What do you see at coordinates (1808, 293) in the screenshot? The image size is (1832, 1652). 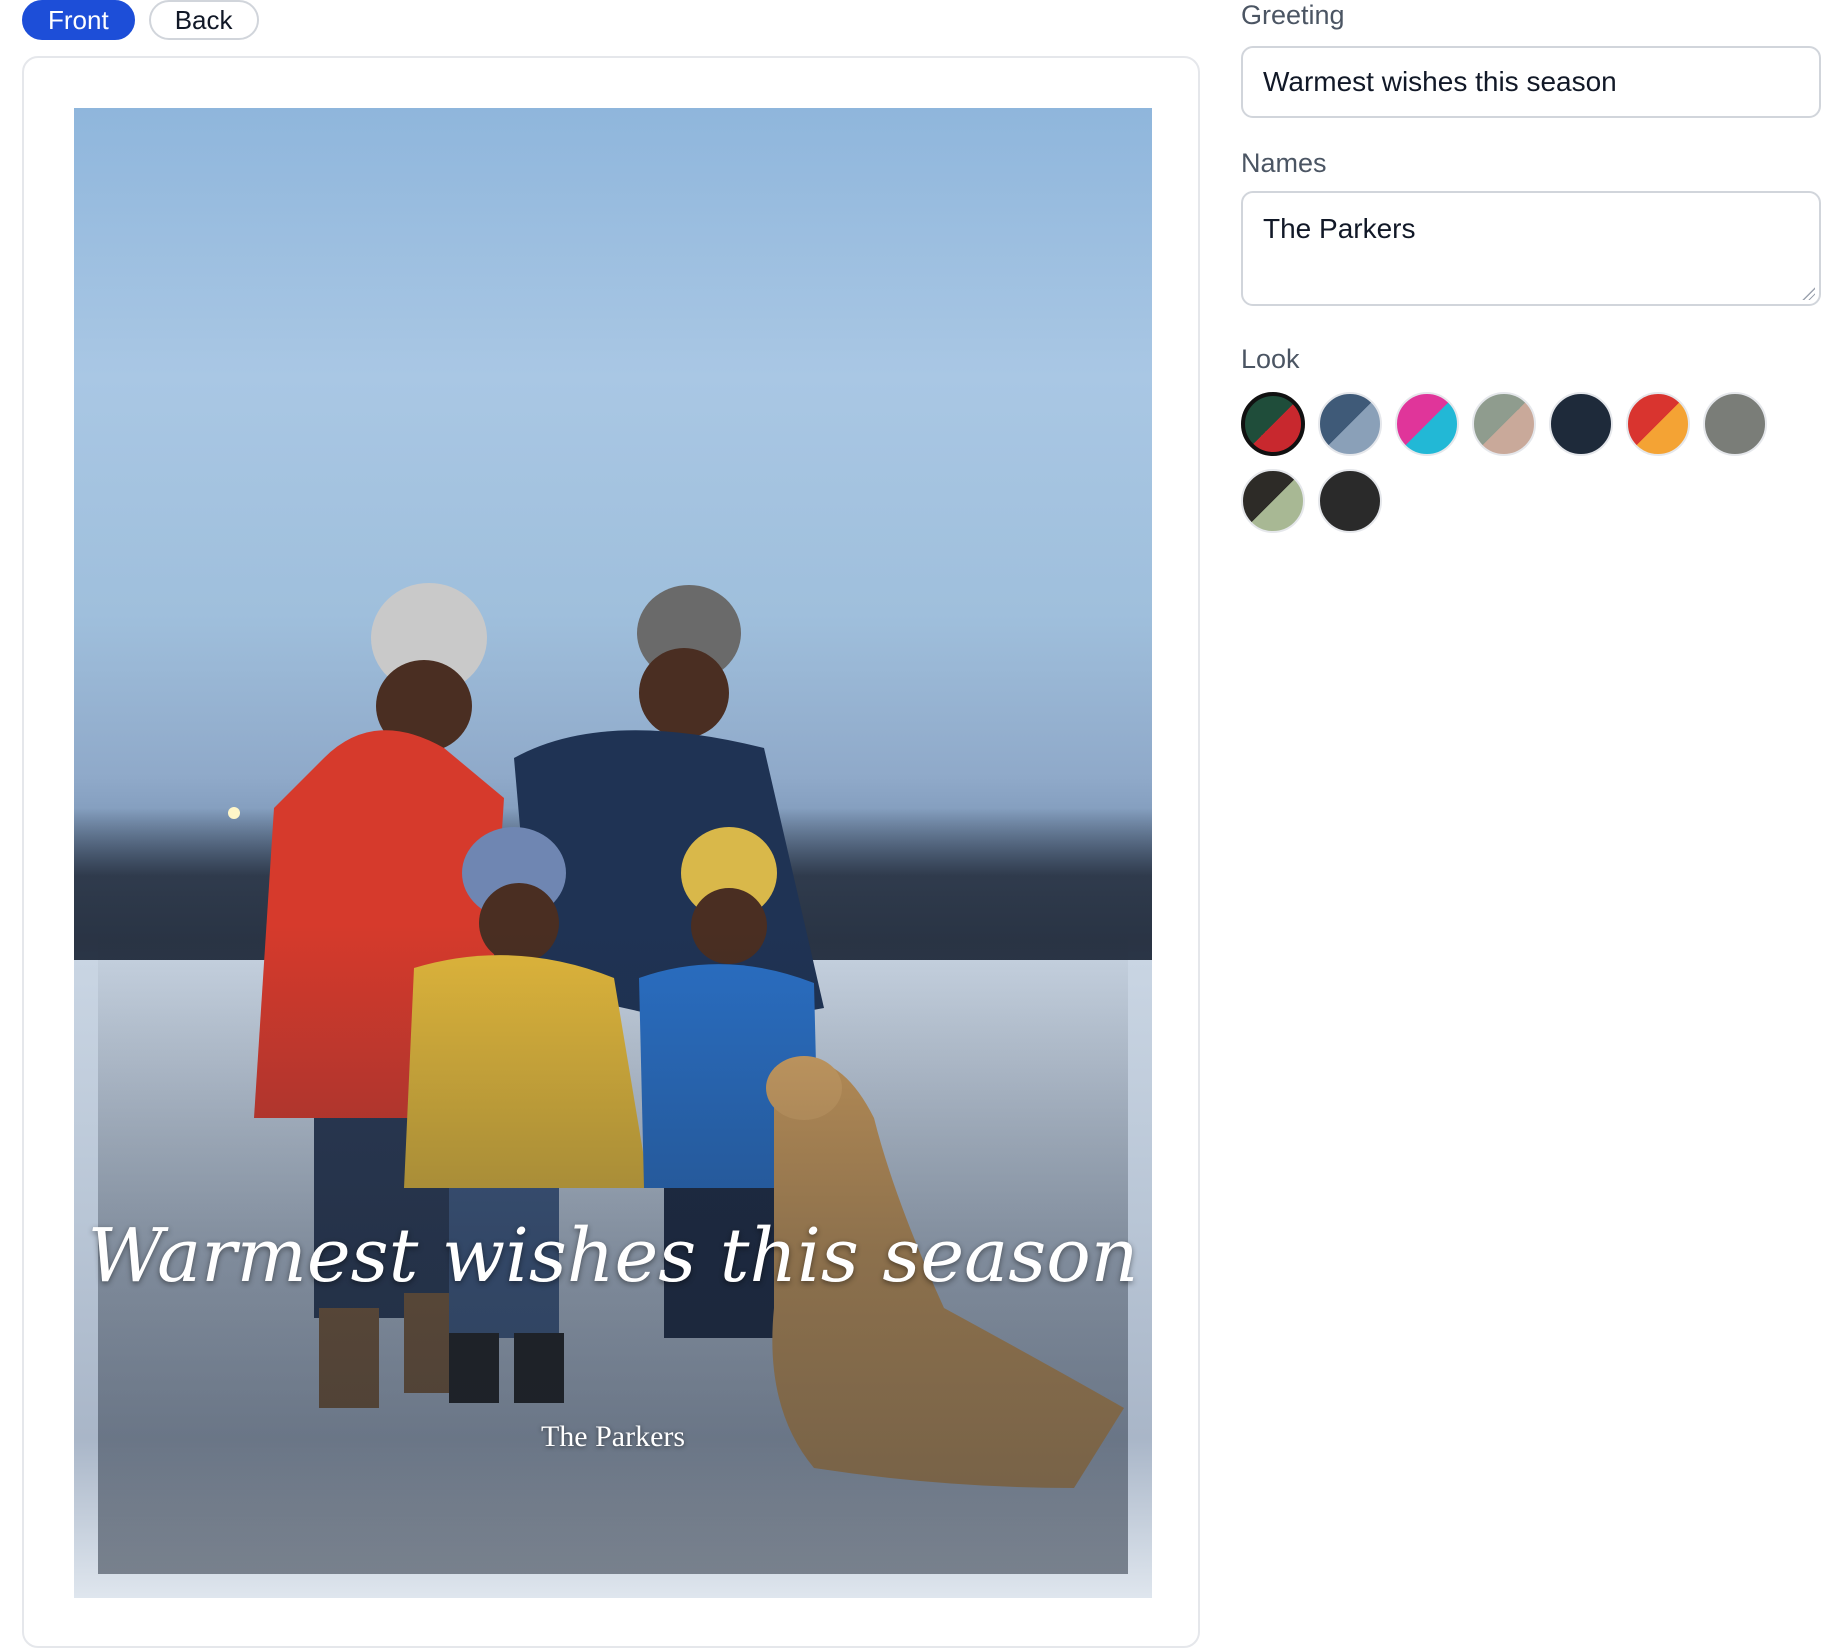 I see `resize-grip-icon` at bounding box center [1808, 293].